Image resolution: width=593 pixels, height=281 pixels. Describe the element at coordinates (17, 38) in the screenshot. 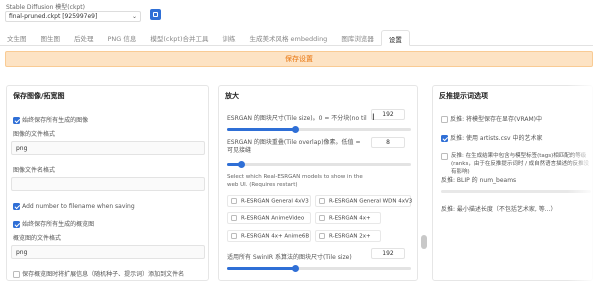

I see `tab-txt2img: 文生图` at that location.